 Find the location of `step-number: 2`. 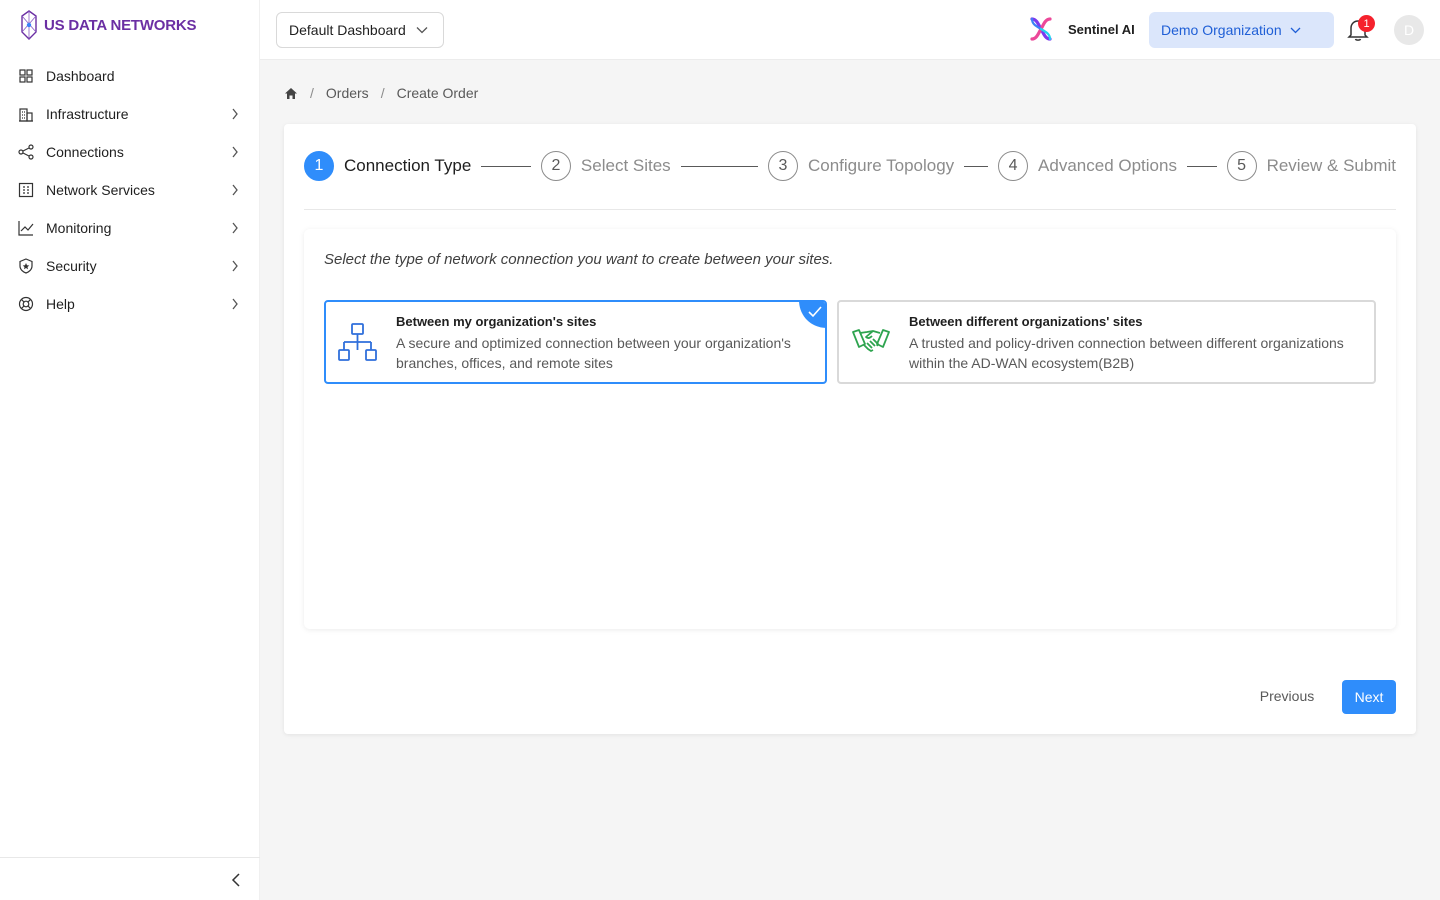

step-number: 2 is located at coordinates (555, 166).